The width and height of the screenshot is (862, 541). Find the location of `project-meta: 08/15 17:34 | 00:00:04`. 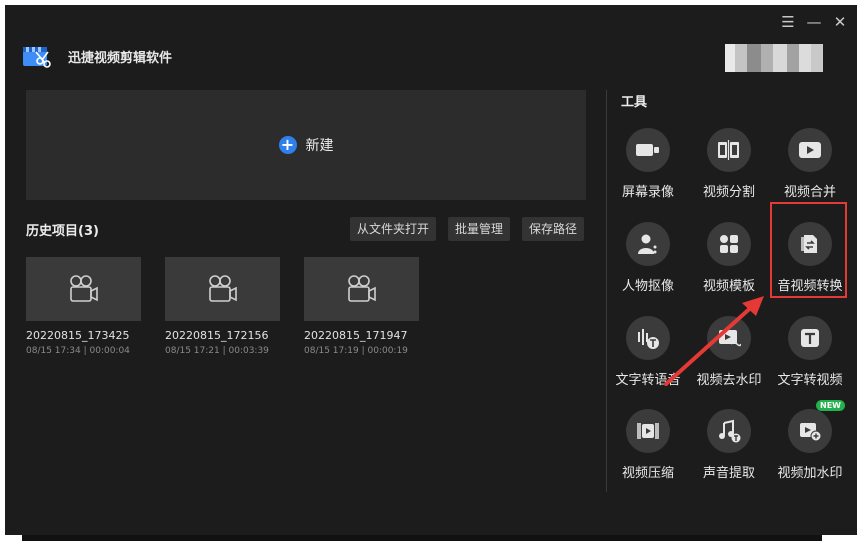

project-meta: 08/15 17:34 | 00:00:04 is located at coordinates (78, 351).